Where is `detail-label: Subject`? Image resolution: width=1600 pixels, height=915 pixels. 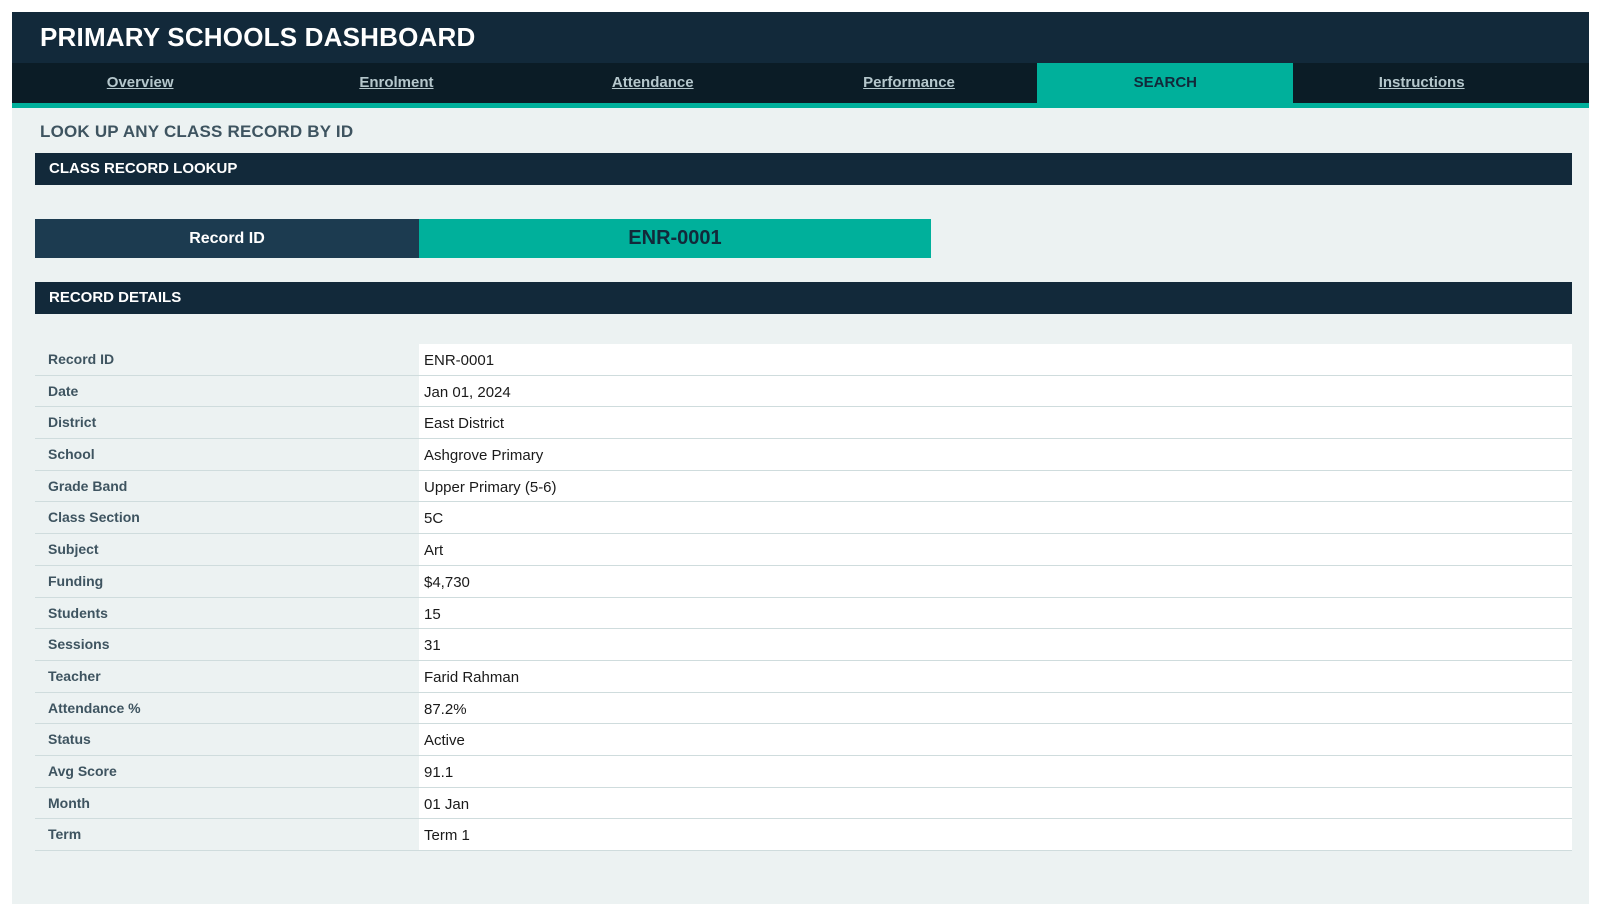 detail-label: Subject is located at coordinates (227, 549).